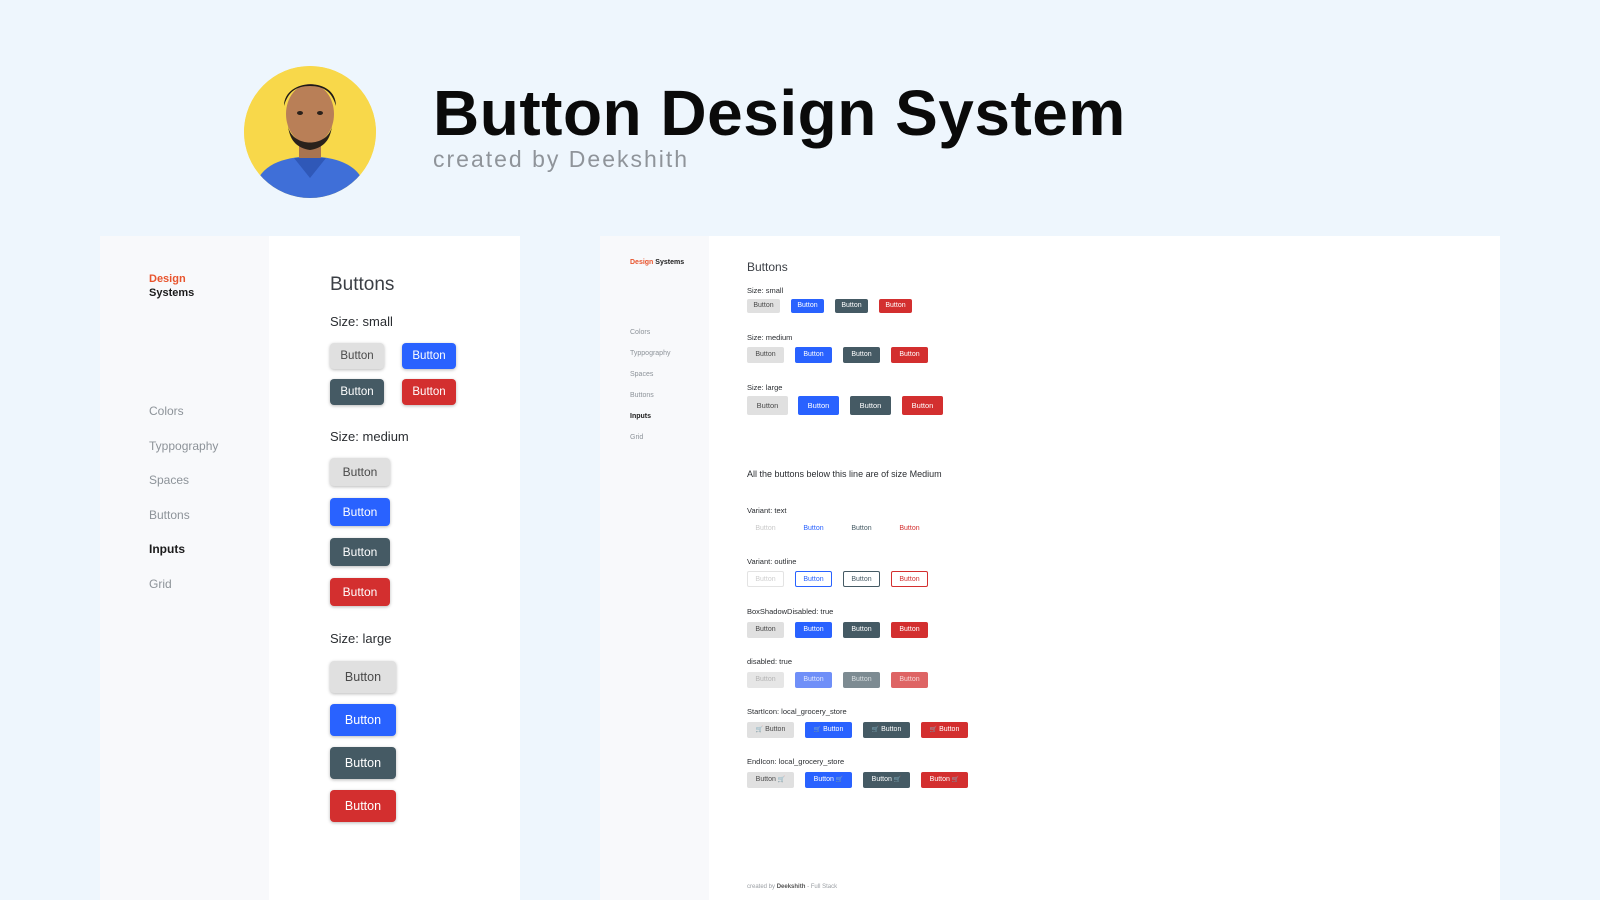 The width and height of the screenshot is (1600, 900). What do you see at coordinates (861, 630) in the screenshot?
I see `button-noshadow-secondary: Button` at bounding box center [861, 630].